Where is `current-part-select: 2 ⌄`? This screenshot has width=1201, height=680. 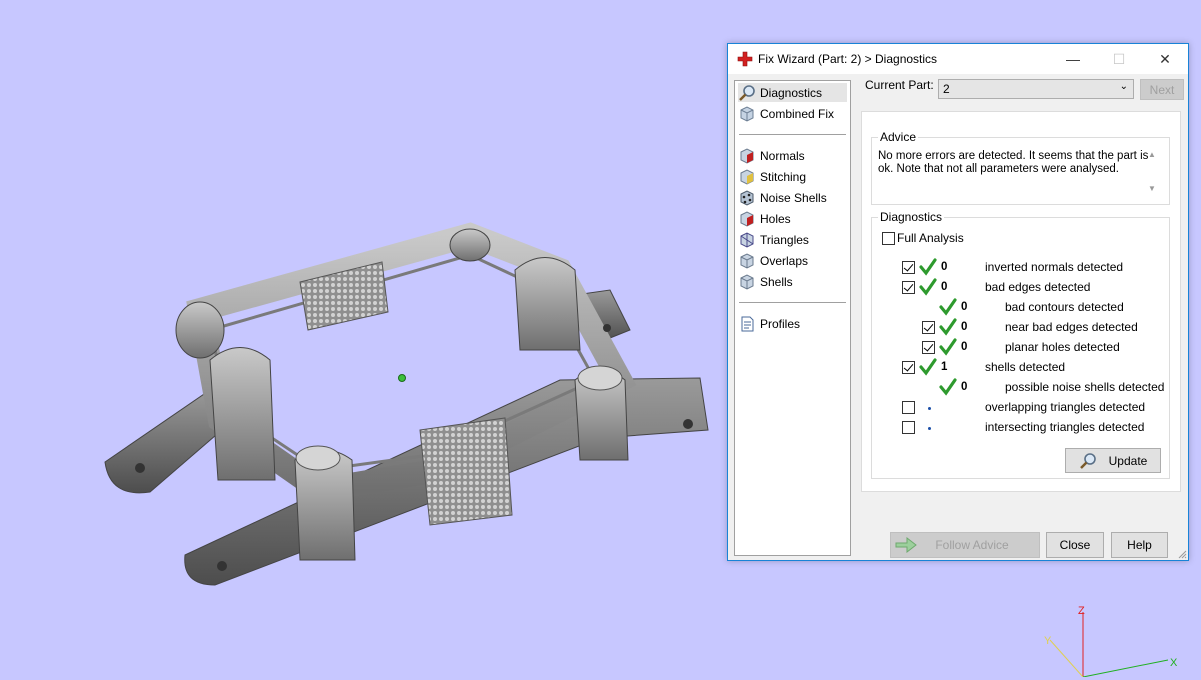 current-part-select: 2 ⌄ is located at coordinates (1036, 89).